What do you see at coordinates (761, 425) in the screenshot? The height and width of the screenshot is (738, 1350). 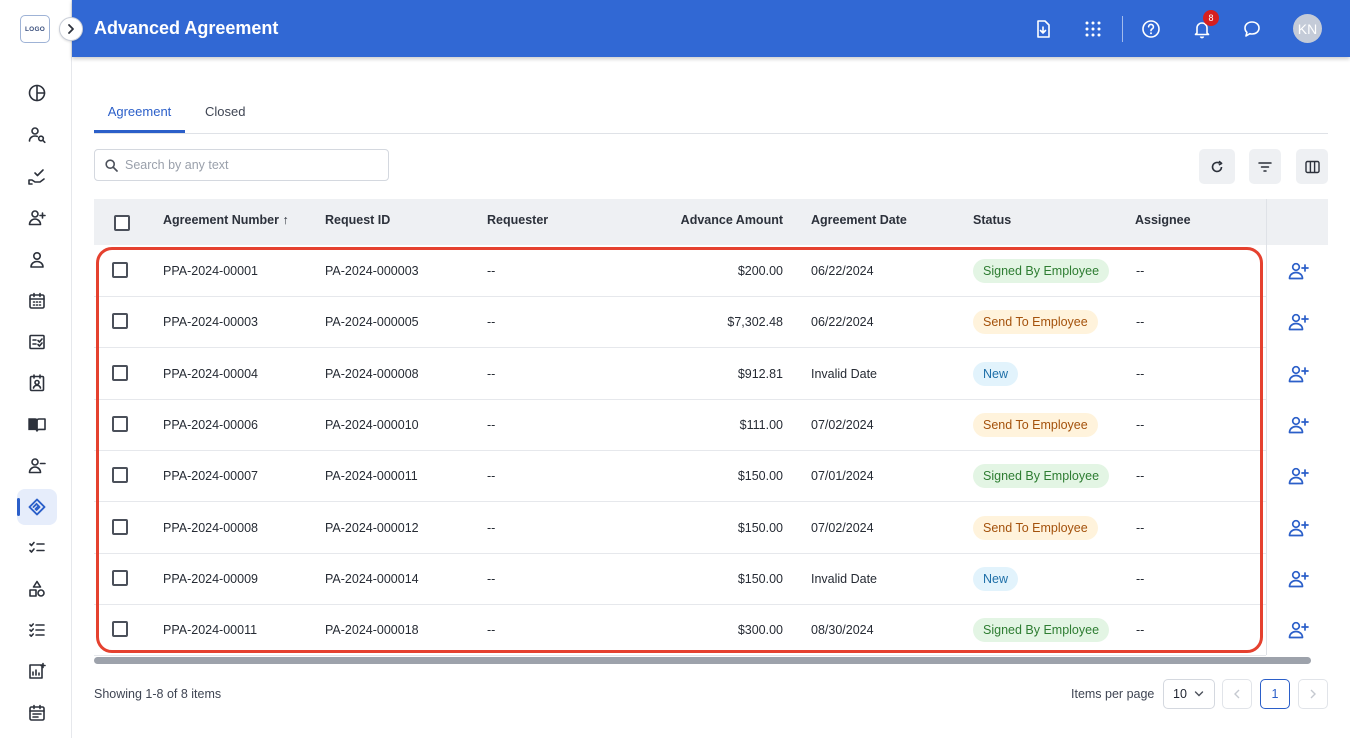 I see `advance-amount-cell: $111.00` at bounding box center [761, 425].